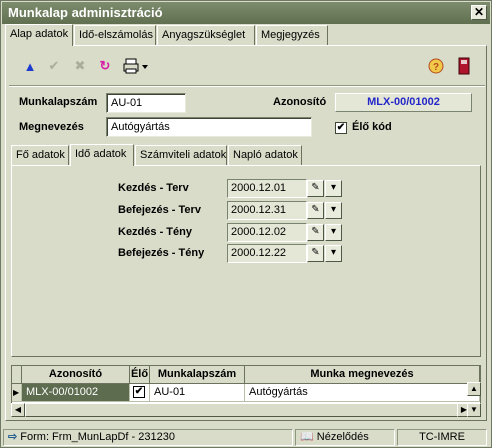 Image resolution: width=492 pixels, height=448 pixels. Describe the element at coordinates (136, 66) in the screenshot. I see `printer-icon` at that location.